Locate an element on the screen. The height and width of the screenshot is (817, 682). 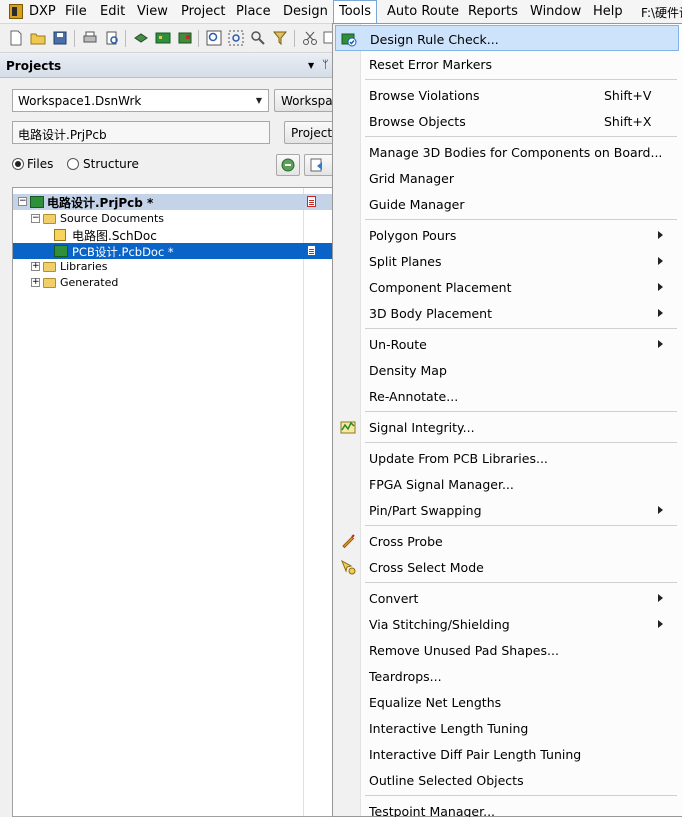
menu-view: View is located at coordinates (152, 11).